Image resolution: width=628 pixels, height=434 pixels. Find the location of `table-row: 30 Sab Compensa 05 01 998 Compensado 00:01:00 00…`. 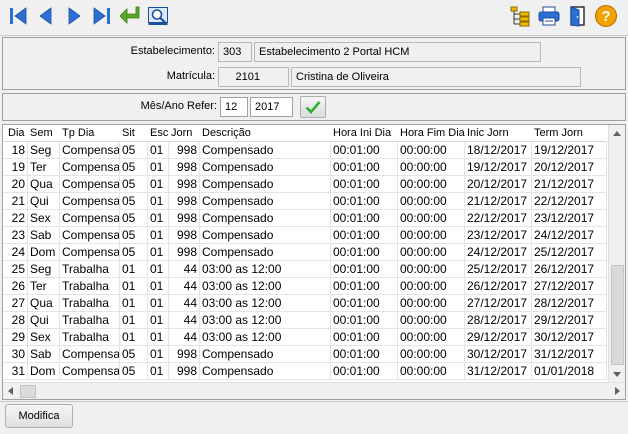

table-row: 30 Sab Compensa 05 01 998 Compensado 00:01:00 00… is located at coordinates (305, 354).